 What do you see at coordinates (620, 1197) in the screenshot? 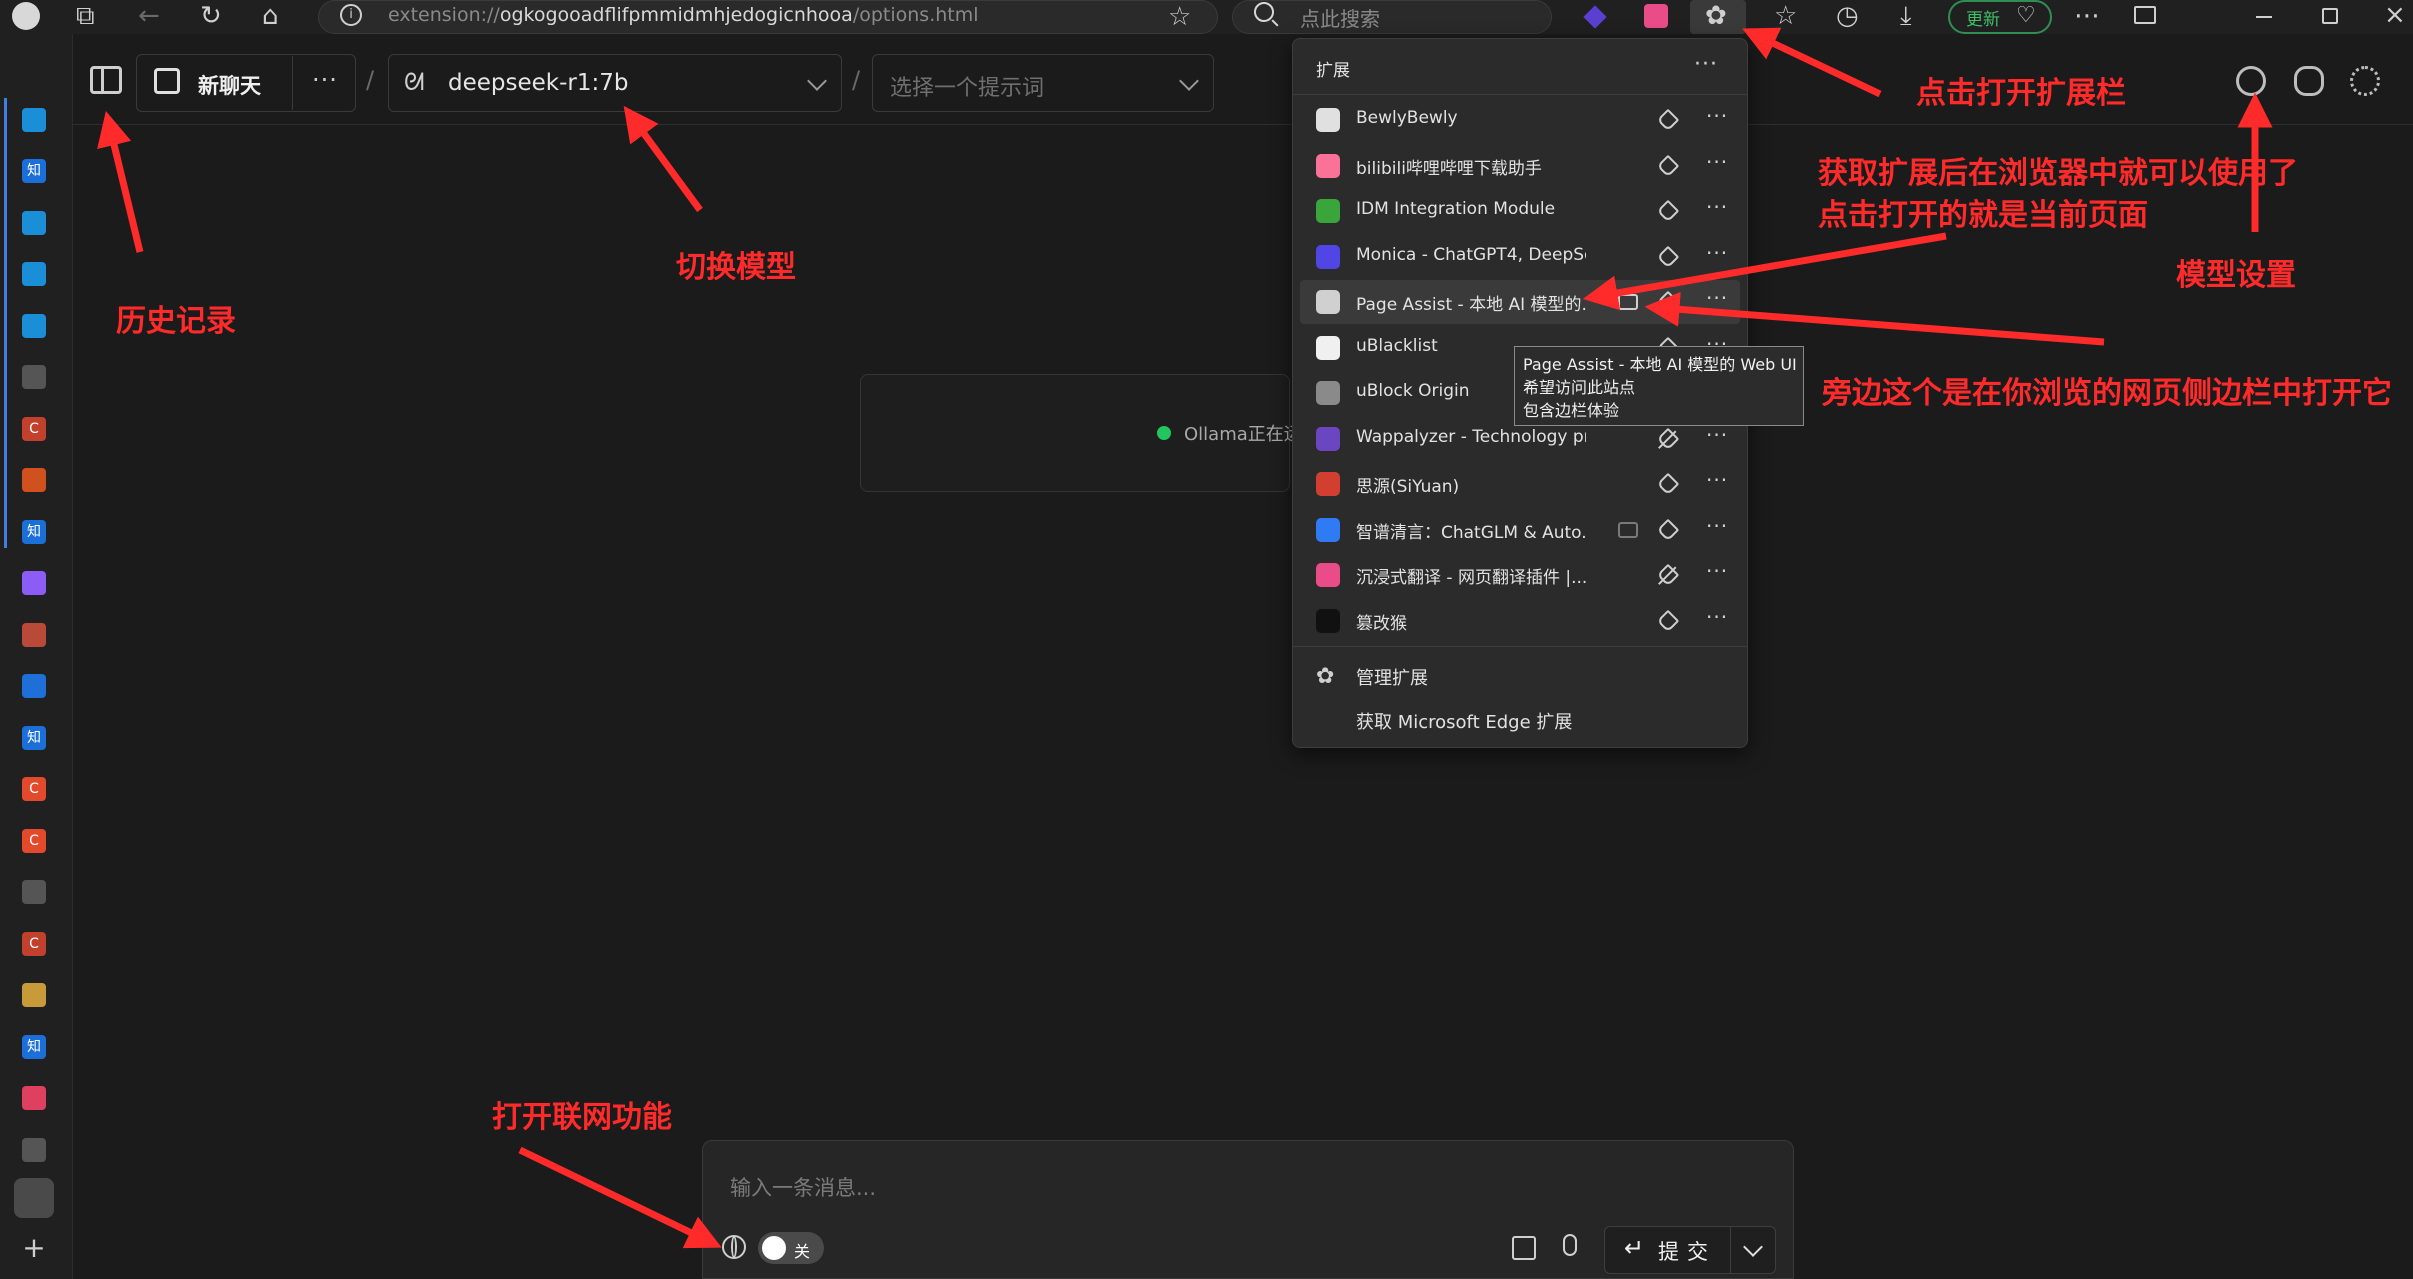
I see `arrow-web-search` at bounding box center [620, 1197].